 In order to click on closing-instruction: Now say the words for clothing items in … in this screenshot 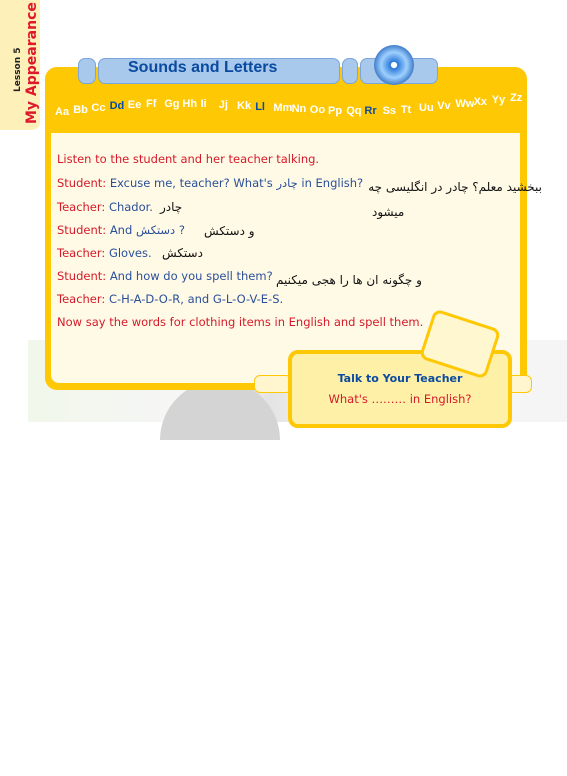, I will do `click(240, 322)`.